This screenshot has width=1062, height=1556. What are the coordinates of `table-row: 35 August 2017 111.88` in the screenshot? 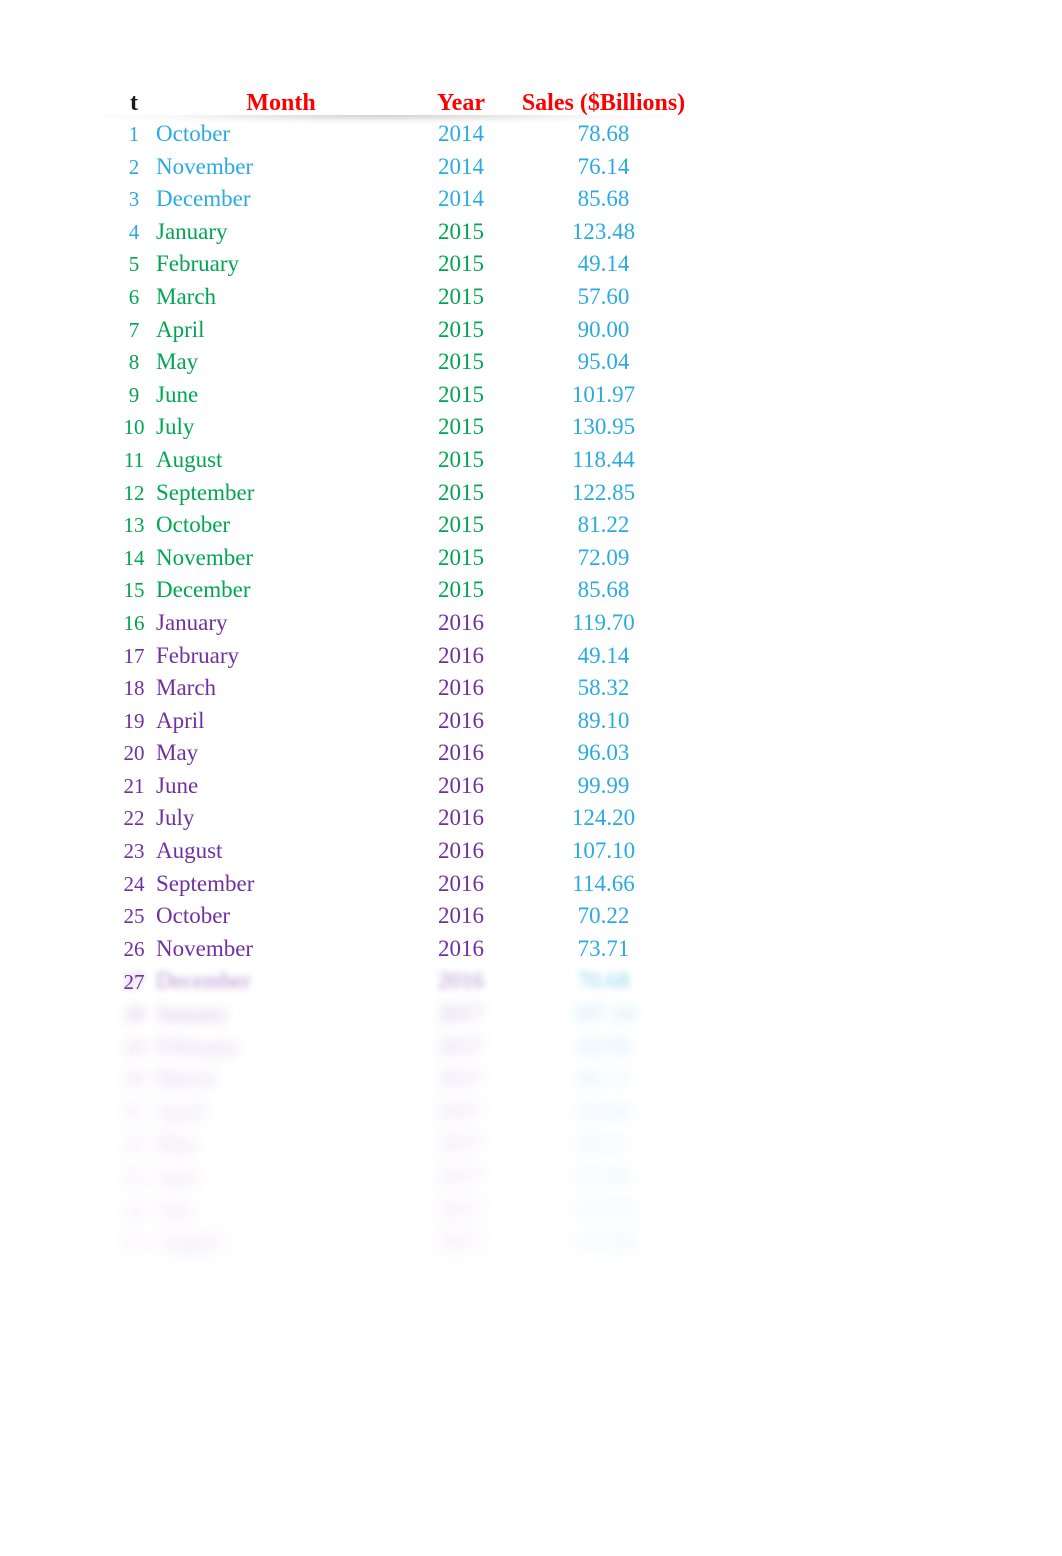 It's located at (401, 1242).